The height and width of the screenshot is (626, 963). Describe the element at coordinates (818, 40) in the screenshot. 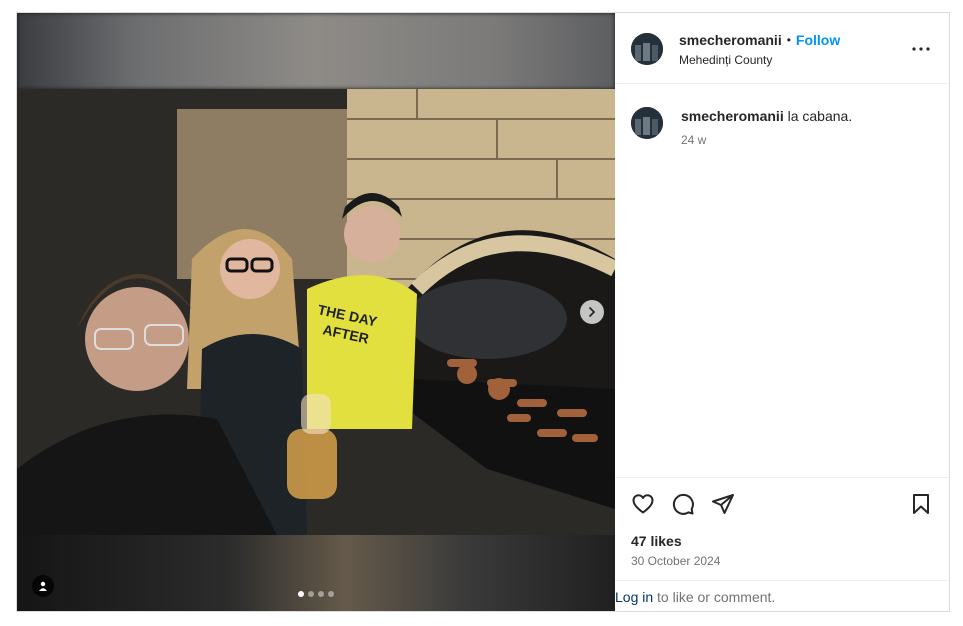

I see `follow-button: Follow` at that location.